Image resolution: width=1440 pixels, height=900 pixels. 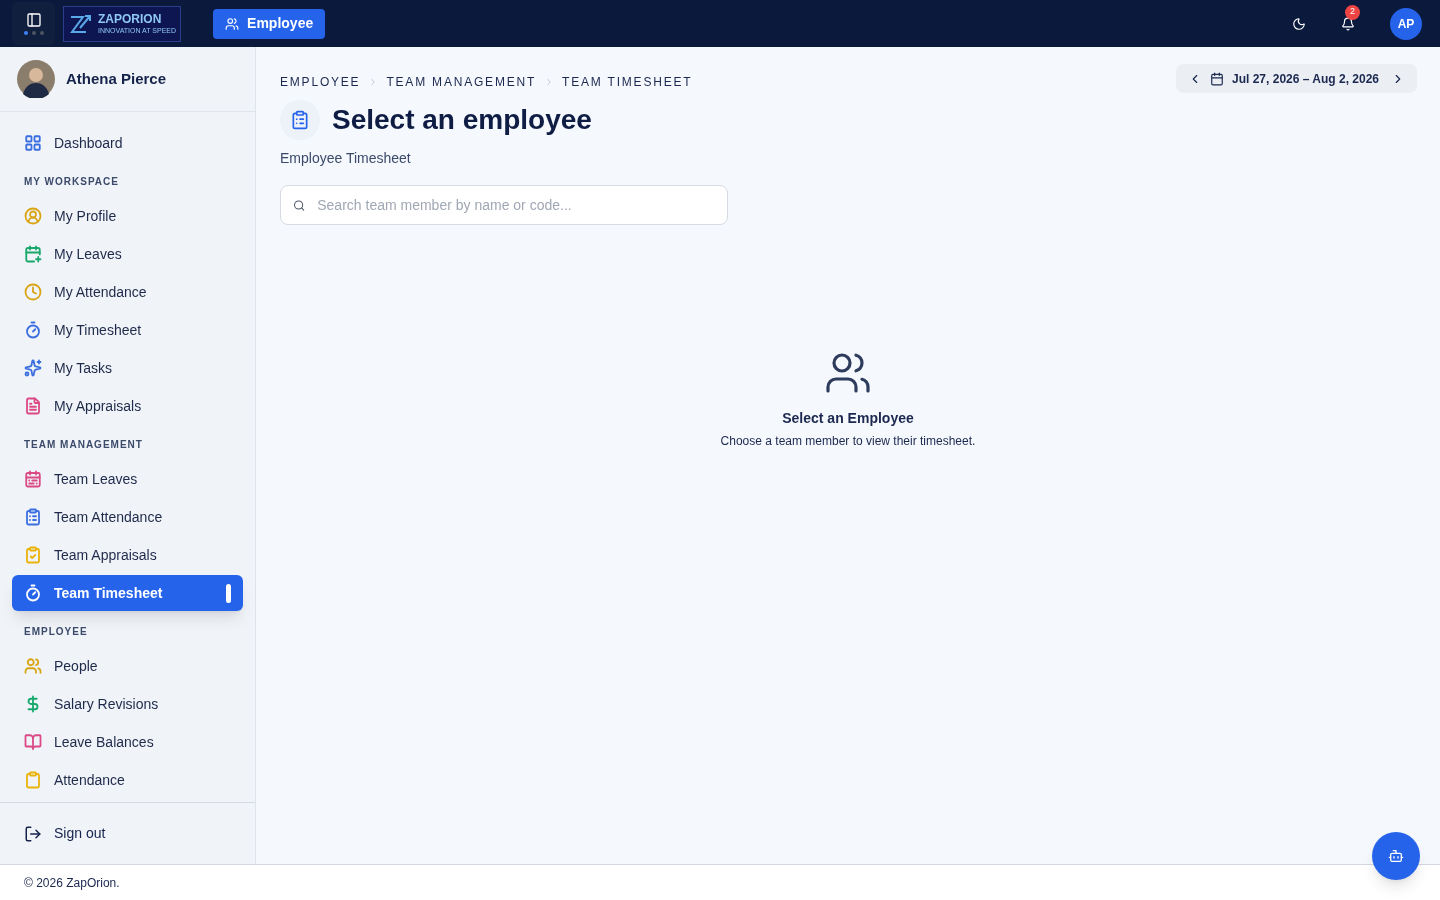 I want to click on sidebar-item: My Timesheet, so click(x=127, y=330).